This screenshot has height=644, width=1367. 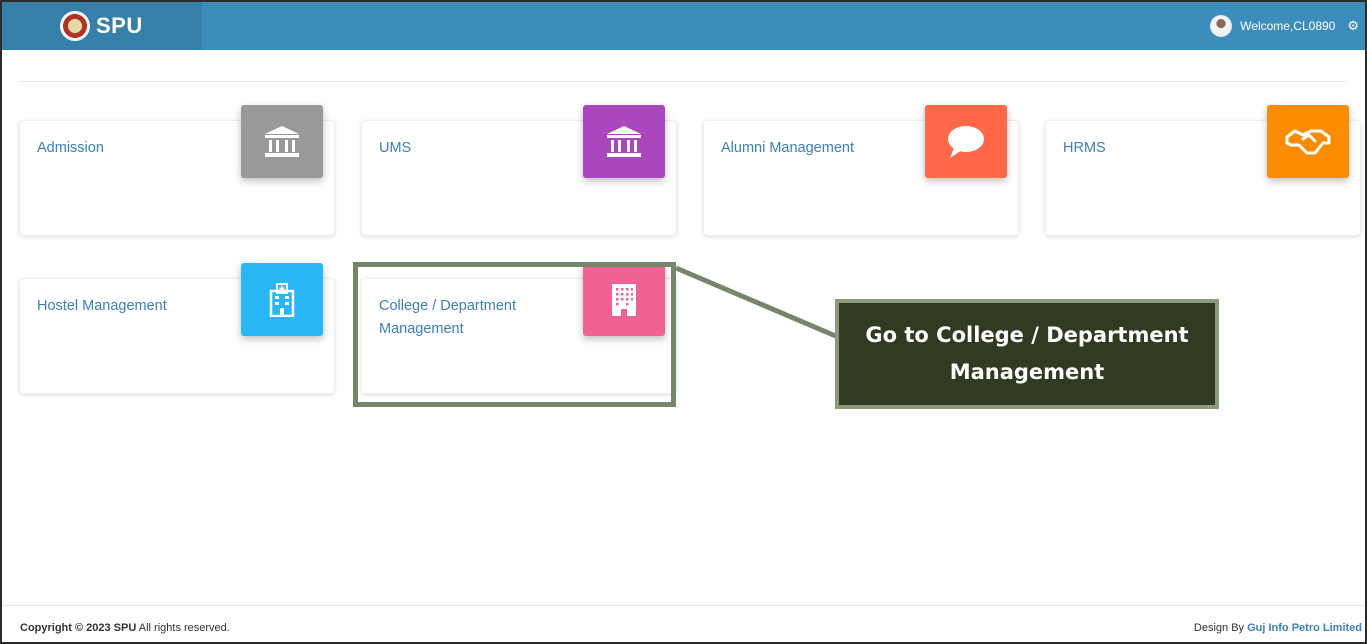 What do you see at coordinates (861, 170) in the screenshot?
I see `module-card-alumni-management: Alumni Management` at bounding box center [861, 170].